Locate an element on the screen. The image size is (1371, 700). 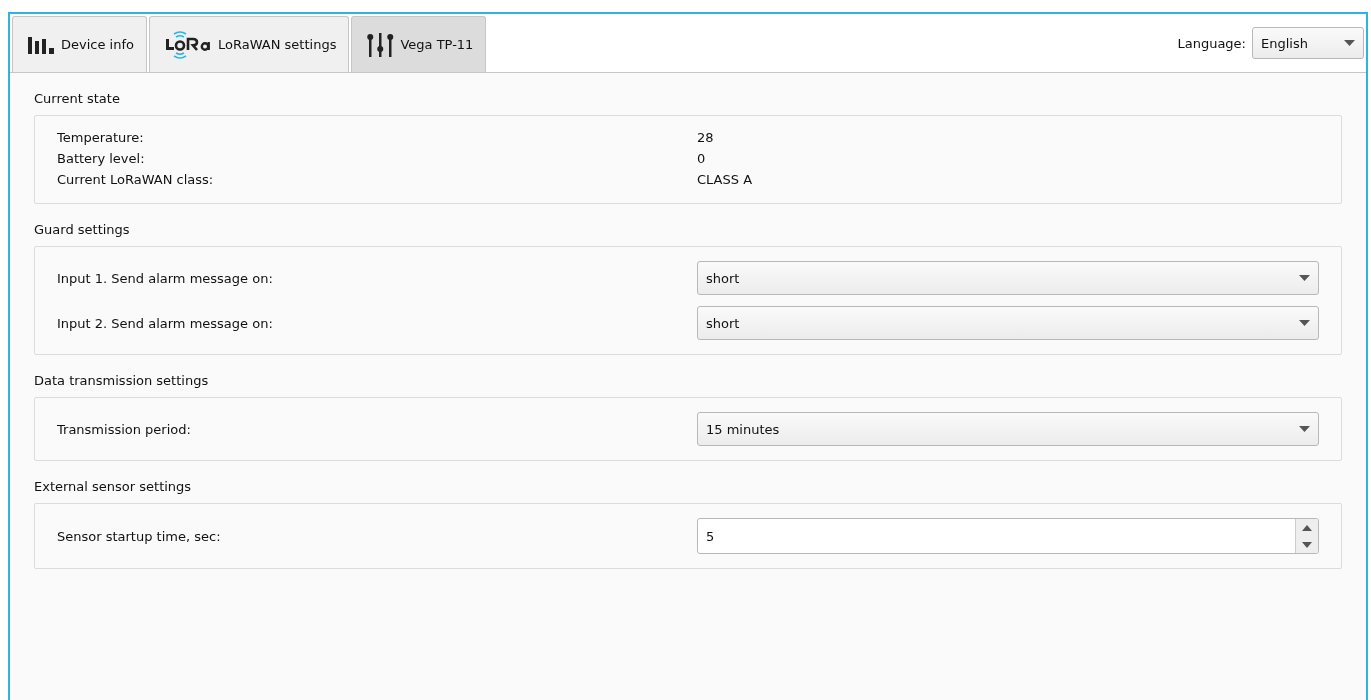
field-value: 0 is located at coordinates (702, 158).